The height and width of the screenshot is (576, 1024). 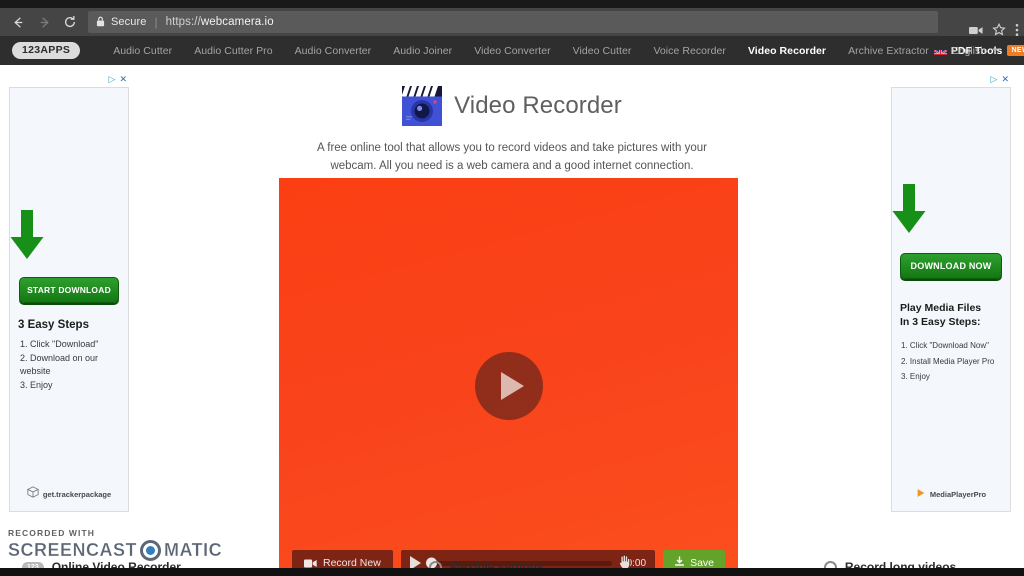 What do you see at coordinates (36, 384) in the screenshot?
I see `ad-left-step-3: 3. Enjoy` at bounding box center [36, 384].